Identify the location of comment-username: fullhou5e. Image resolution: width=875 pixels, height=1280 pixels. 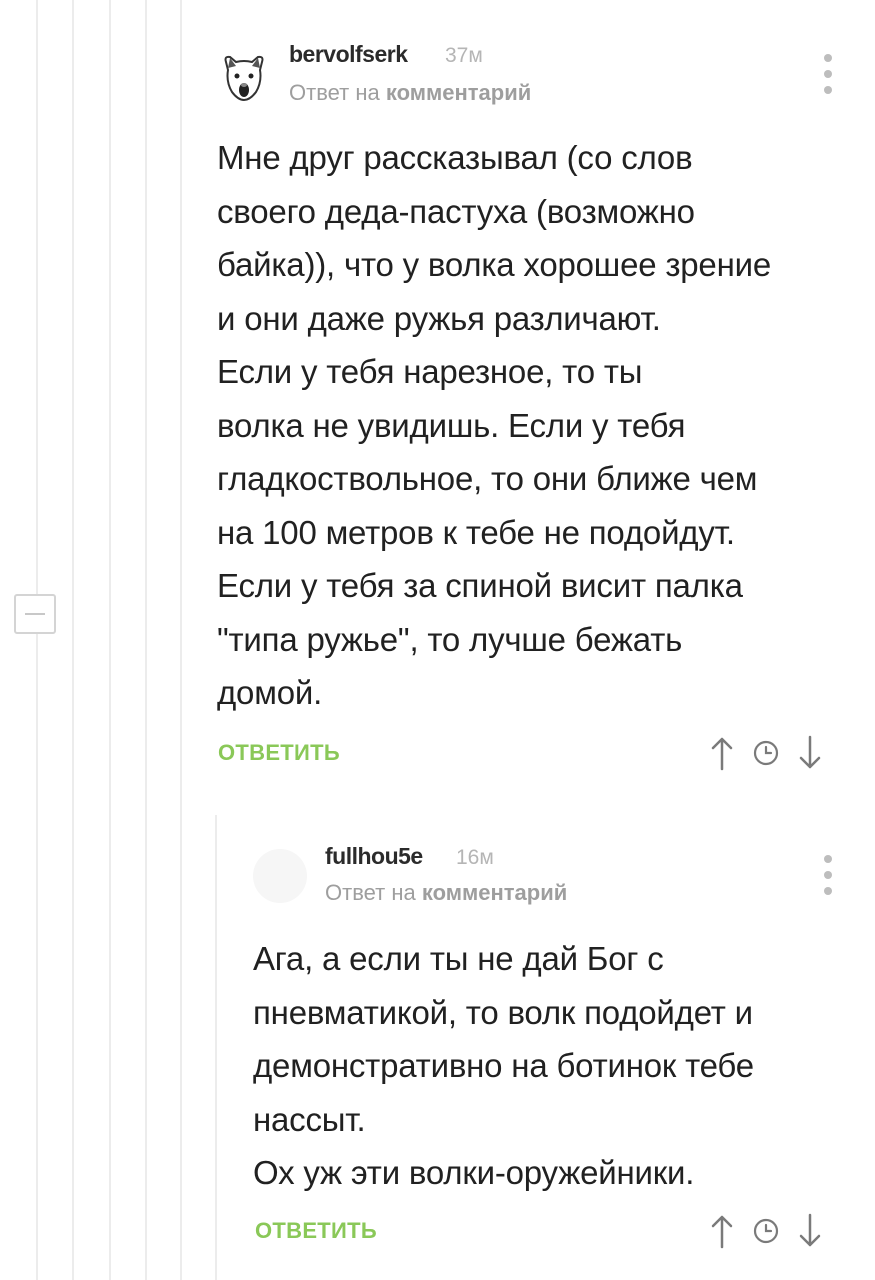
(374, 856).